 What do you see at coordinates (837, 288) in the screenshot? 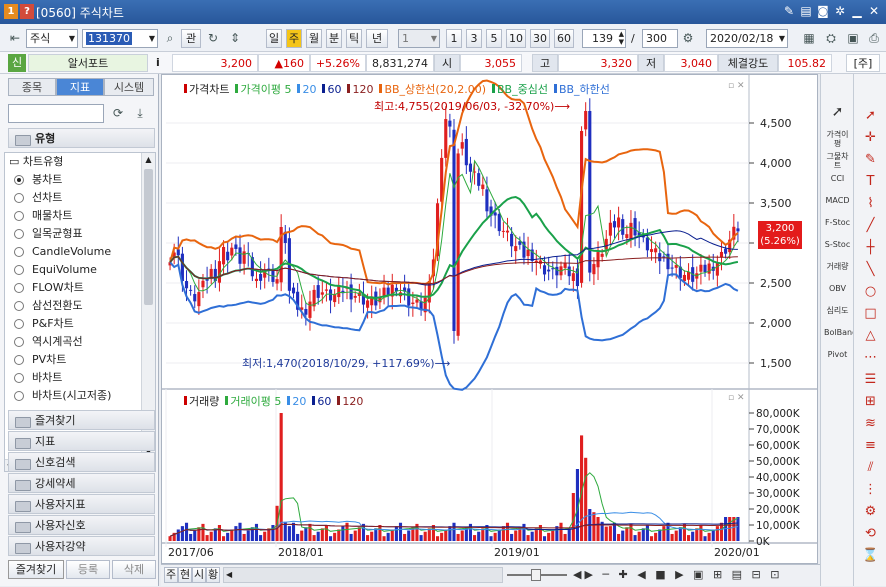
I see `indicator-tool: OBV` at bounding box center [837, 288].